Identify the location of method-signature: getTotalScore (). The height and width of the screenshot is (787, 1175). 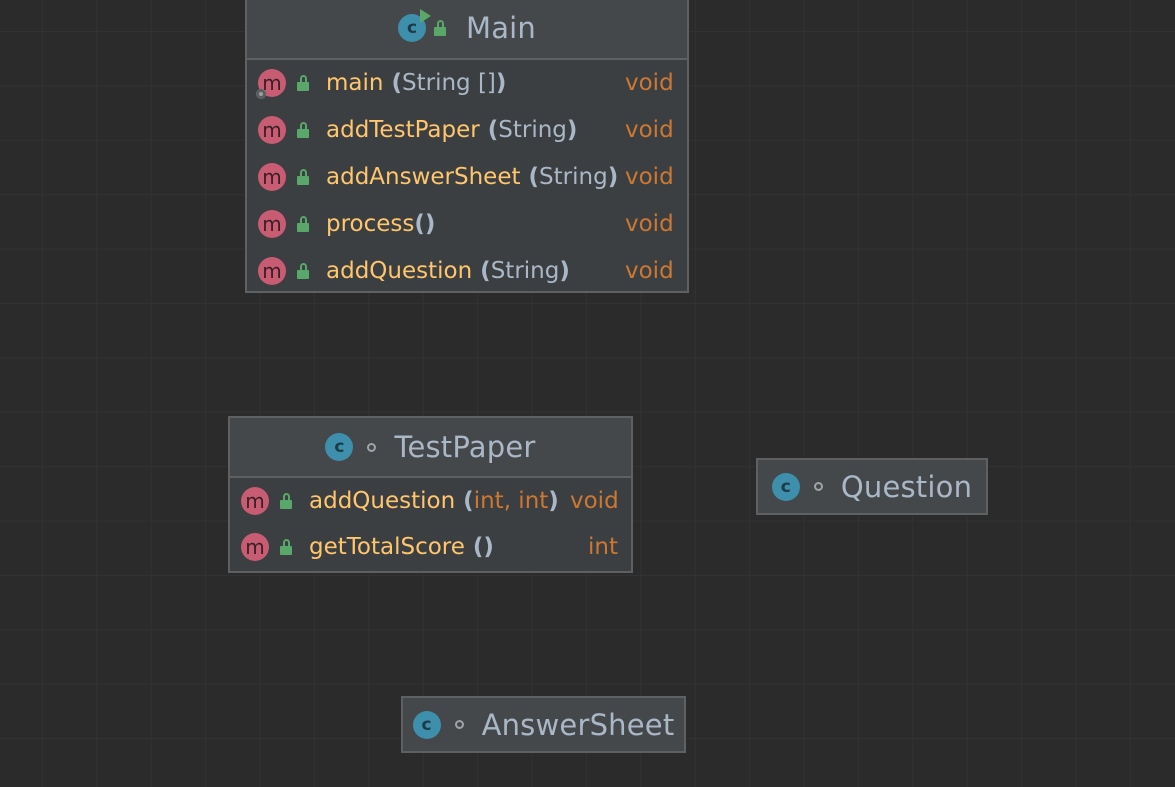
(401, 547).